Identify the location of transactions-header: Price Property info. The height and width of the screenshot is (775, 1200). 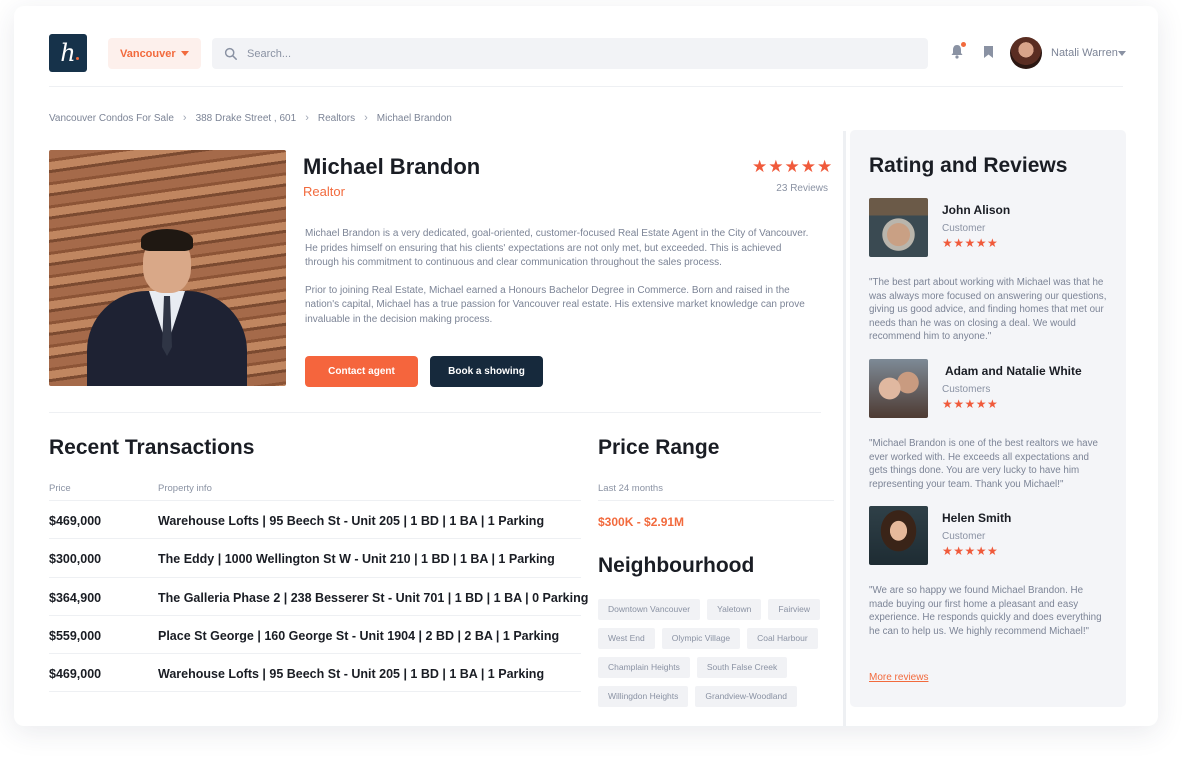
(130, 488).